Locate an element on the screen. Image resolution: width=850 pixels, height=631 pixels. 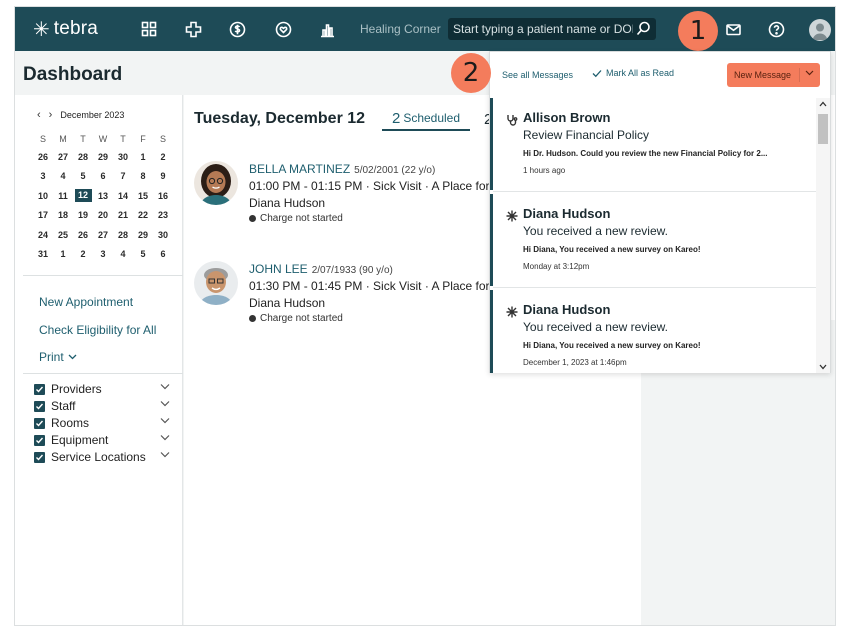
weekday-label: S is located at coordinates (42, 139).